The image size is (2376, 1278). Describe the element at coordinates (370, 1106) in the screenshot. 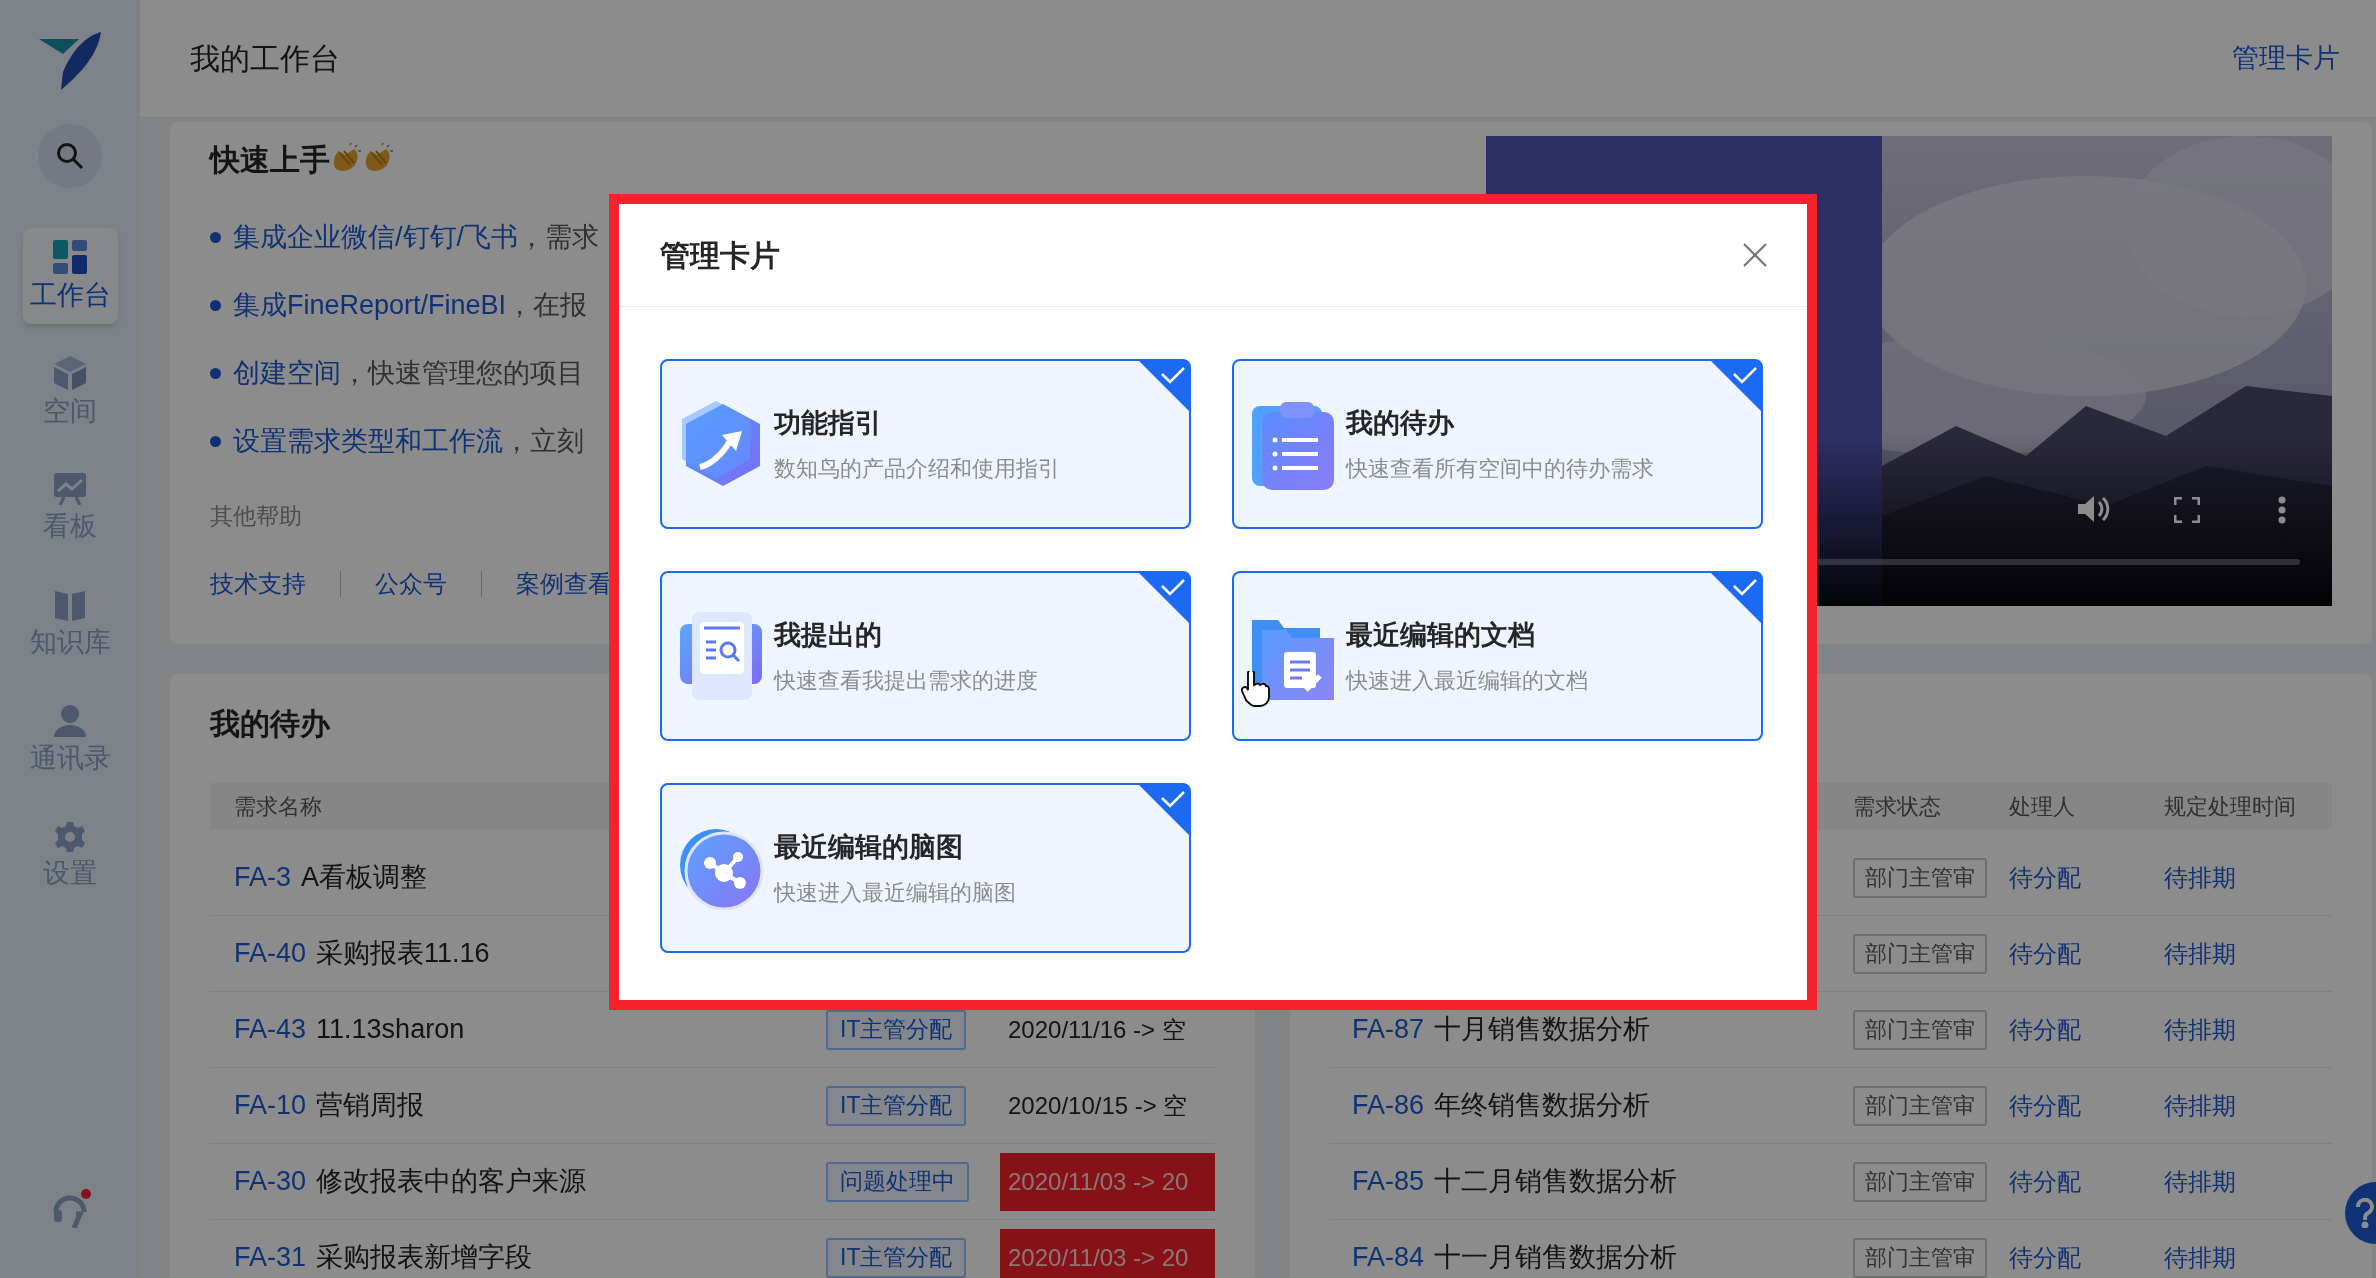

I see `item-name: 营销周报` at that location.